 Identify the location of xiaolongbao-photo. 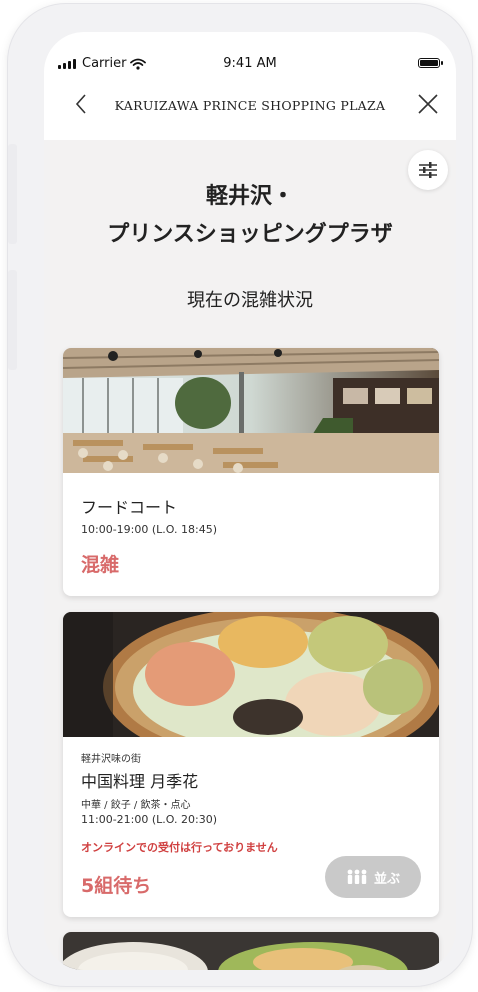
(251, 674).